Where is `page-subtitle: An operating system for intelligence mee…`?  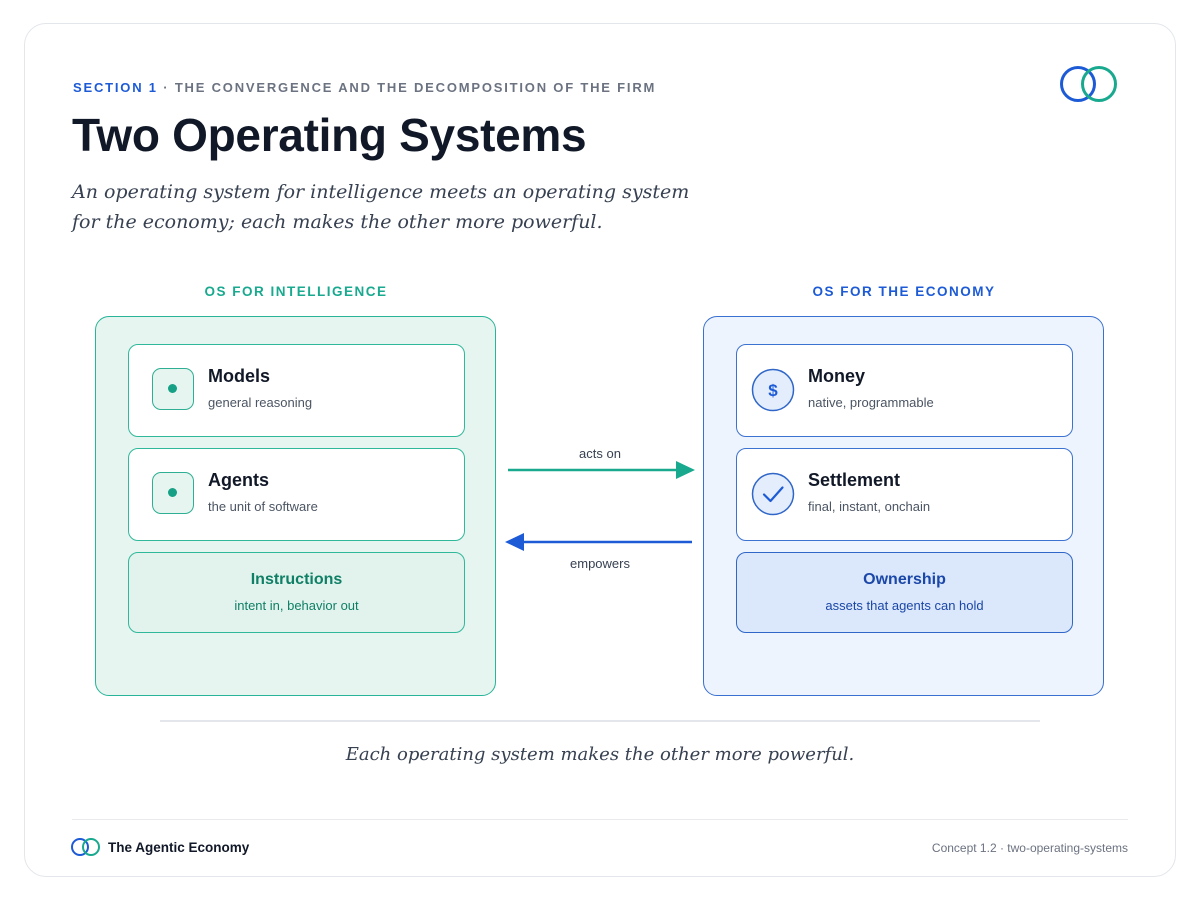 page-subtitle: An operating system for intelligence mee… is located at coordinates (381, 207).